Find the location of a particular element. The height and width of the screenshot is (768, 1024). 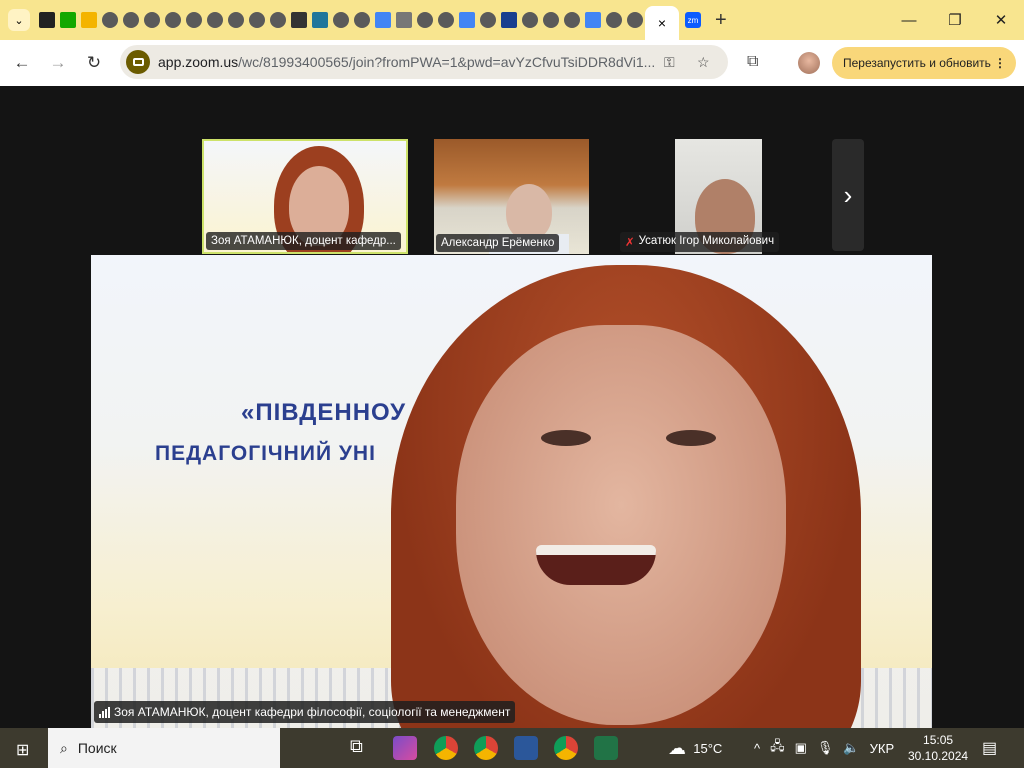

microphone-icon: 🎙 is located at coordinates (825, 748).